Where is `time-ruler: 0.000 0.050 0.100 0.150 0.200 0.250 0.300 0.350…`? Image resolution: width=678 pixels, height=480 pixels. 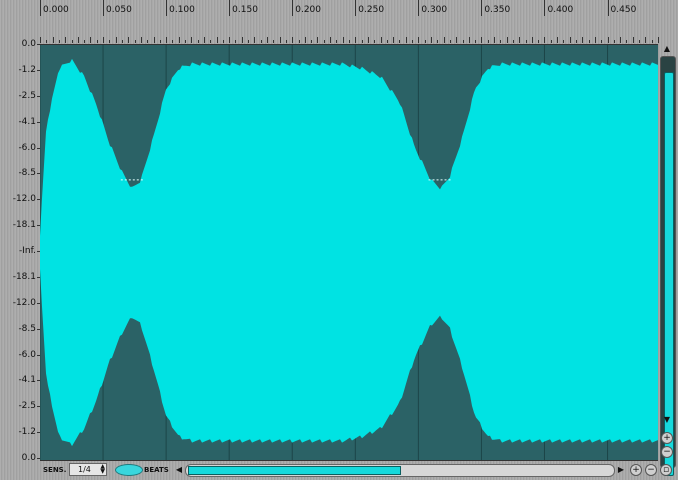
time-ruler: 0.000 0.050 0.100 0.150 0.200 0.250 0.300 0.350… is located at coordinates (349, 22).